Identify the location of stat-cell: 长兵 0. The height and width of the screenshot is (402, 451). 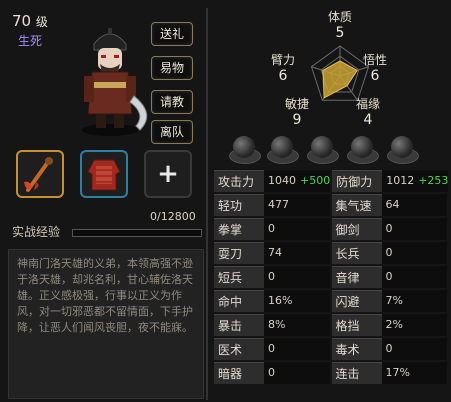
(389, 253).